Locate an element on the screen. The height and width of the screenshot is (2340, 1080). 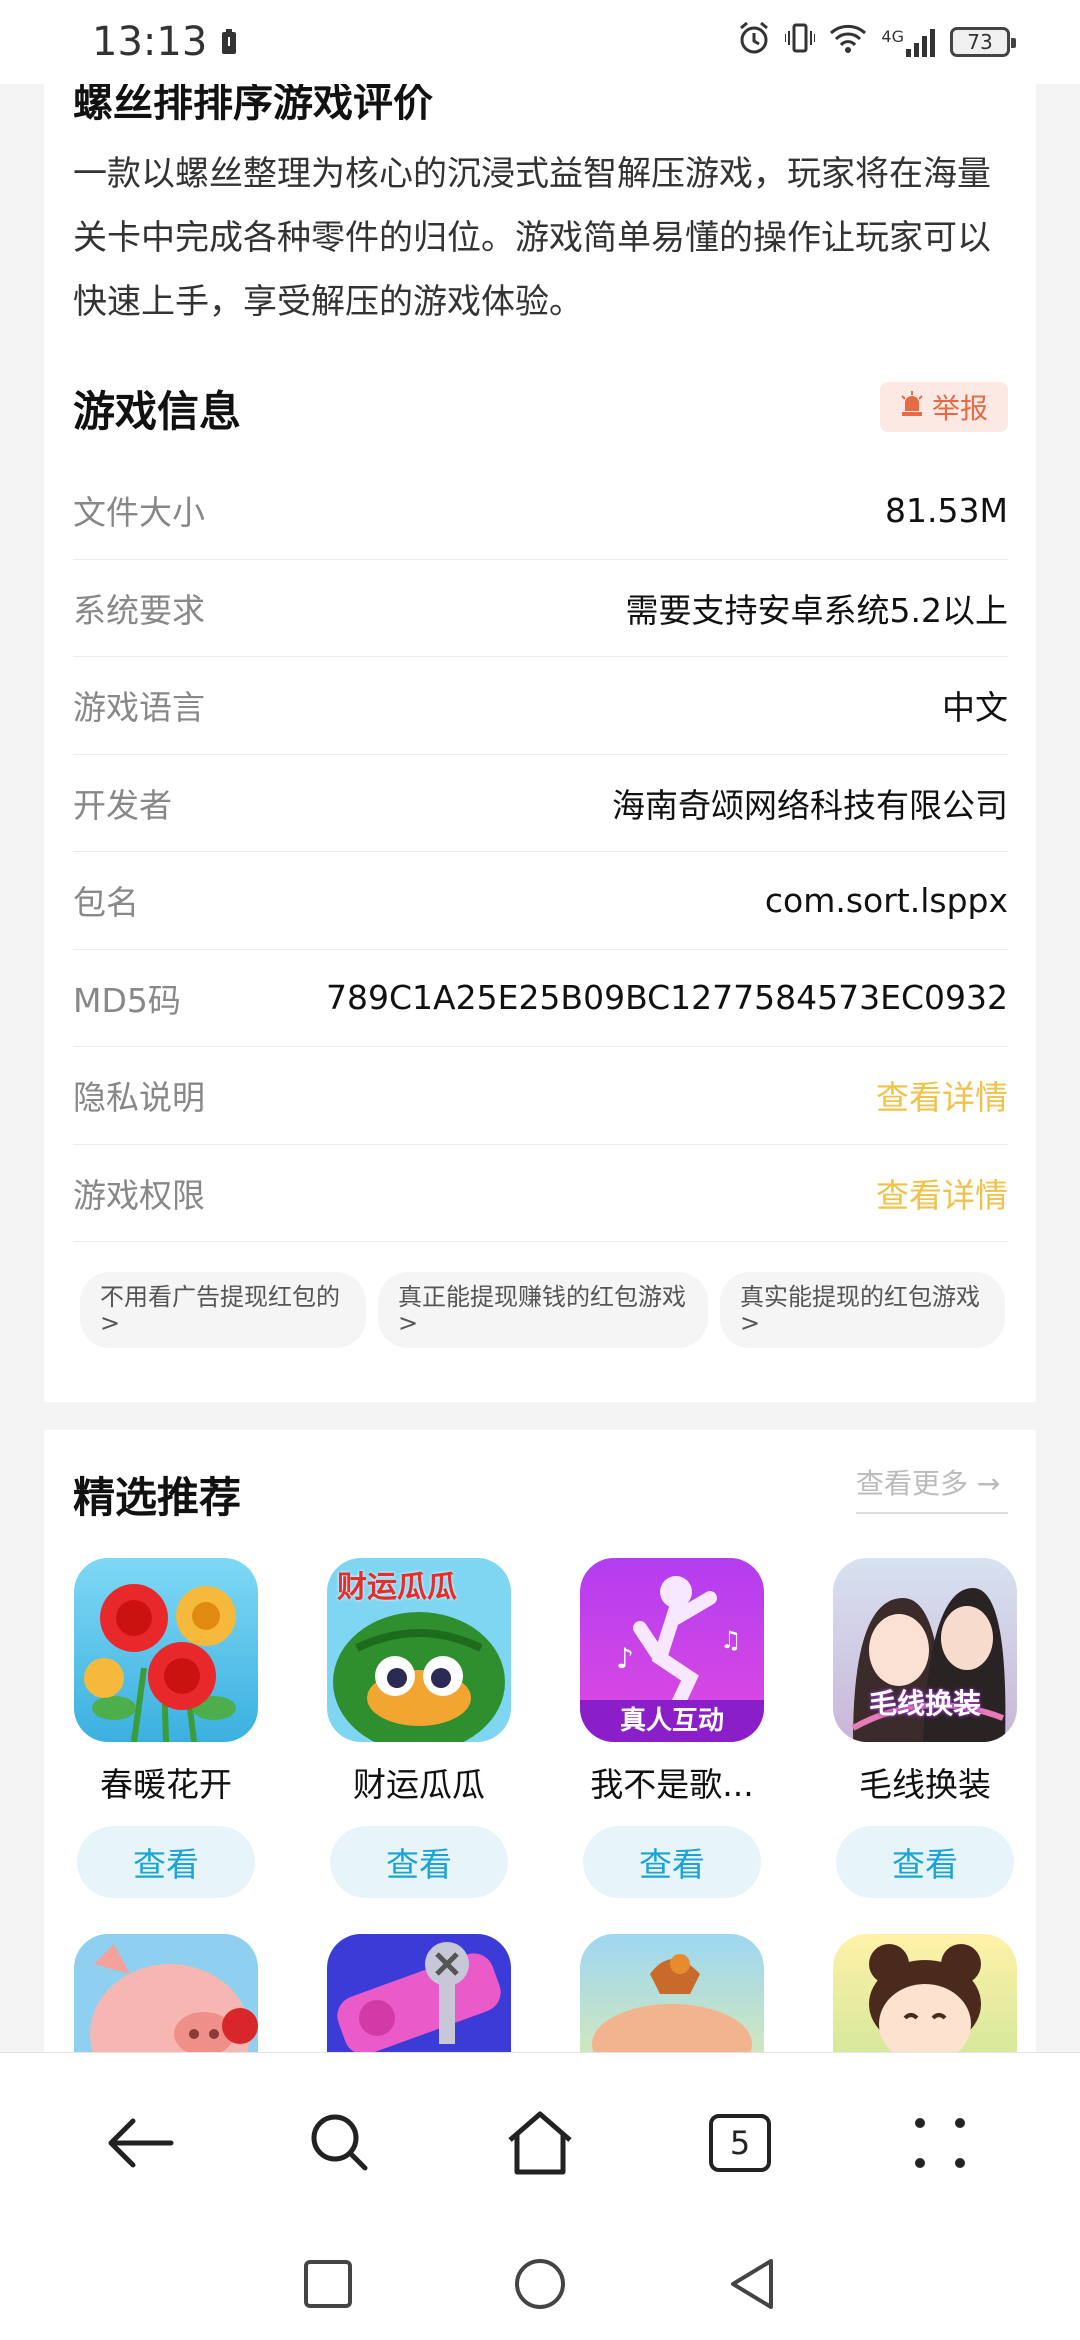
status-icons: 4G 73 is located at coordinates (876, 42).